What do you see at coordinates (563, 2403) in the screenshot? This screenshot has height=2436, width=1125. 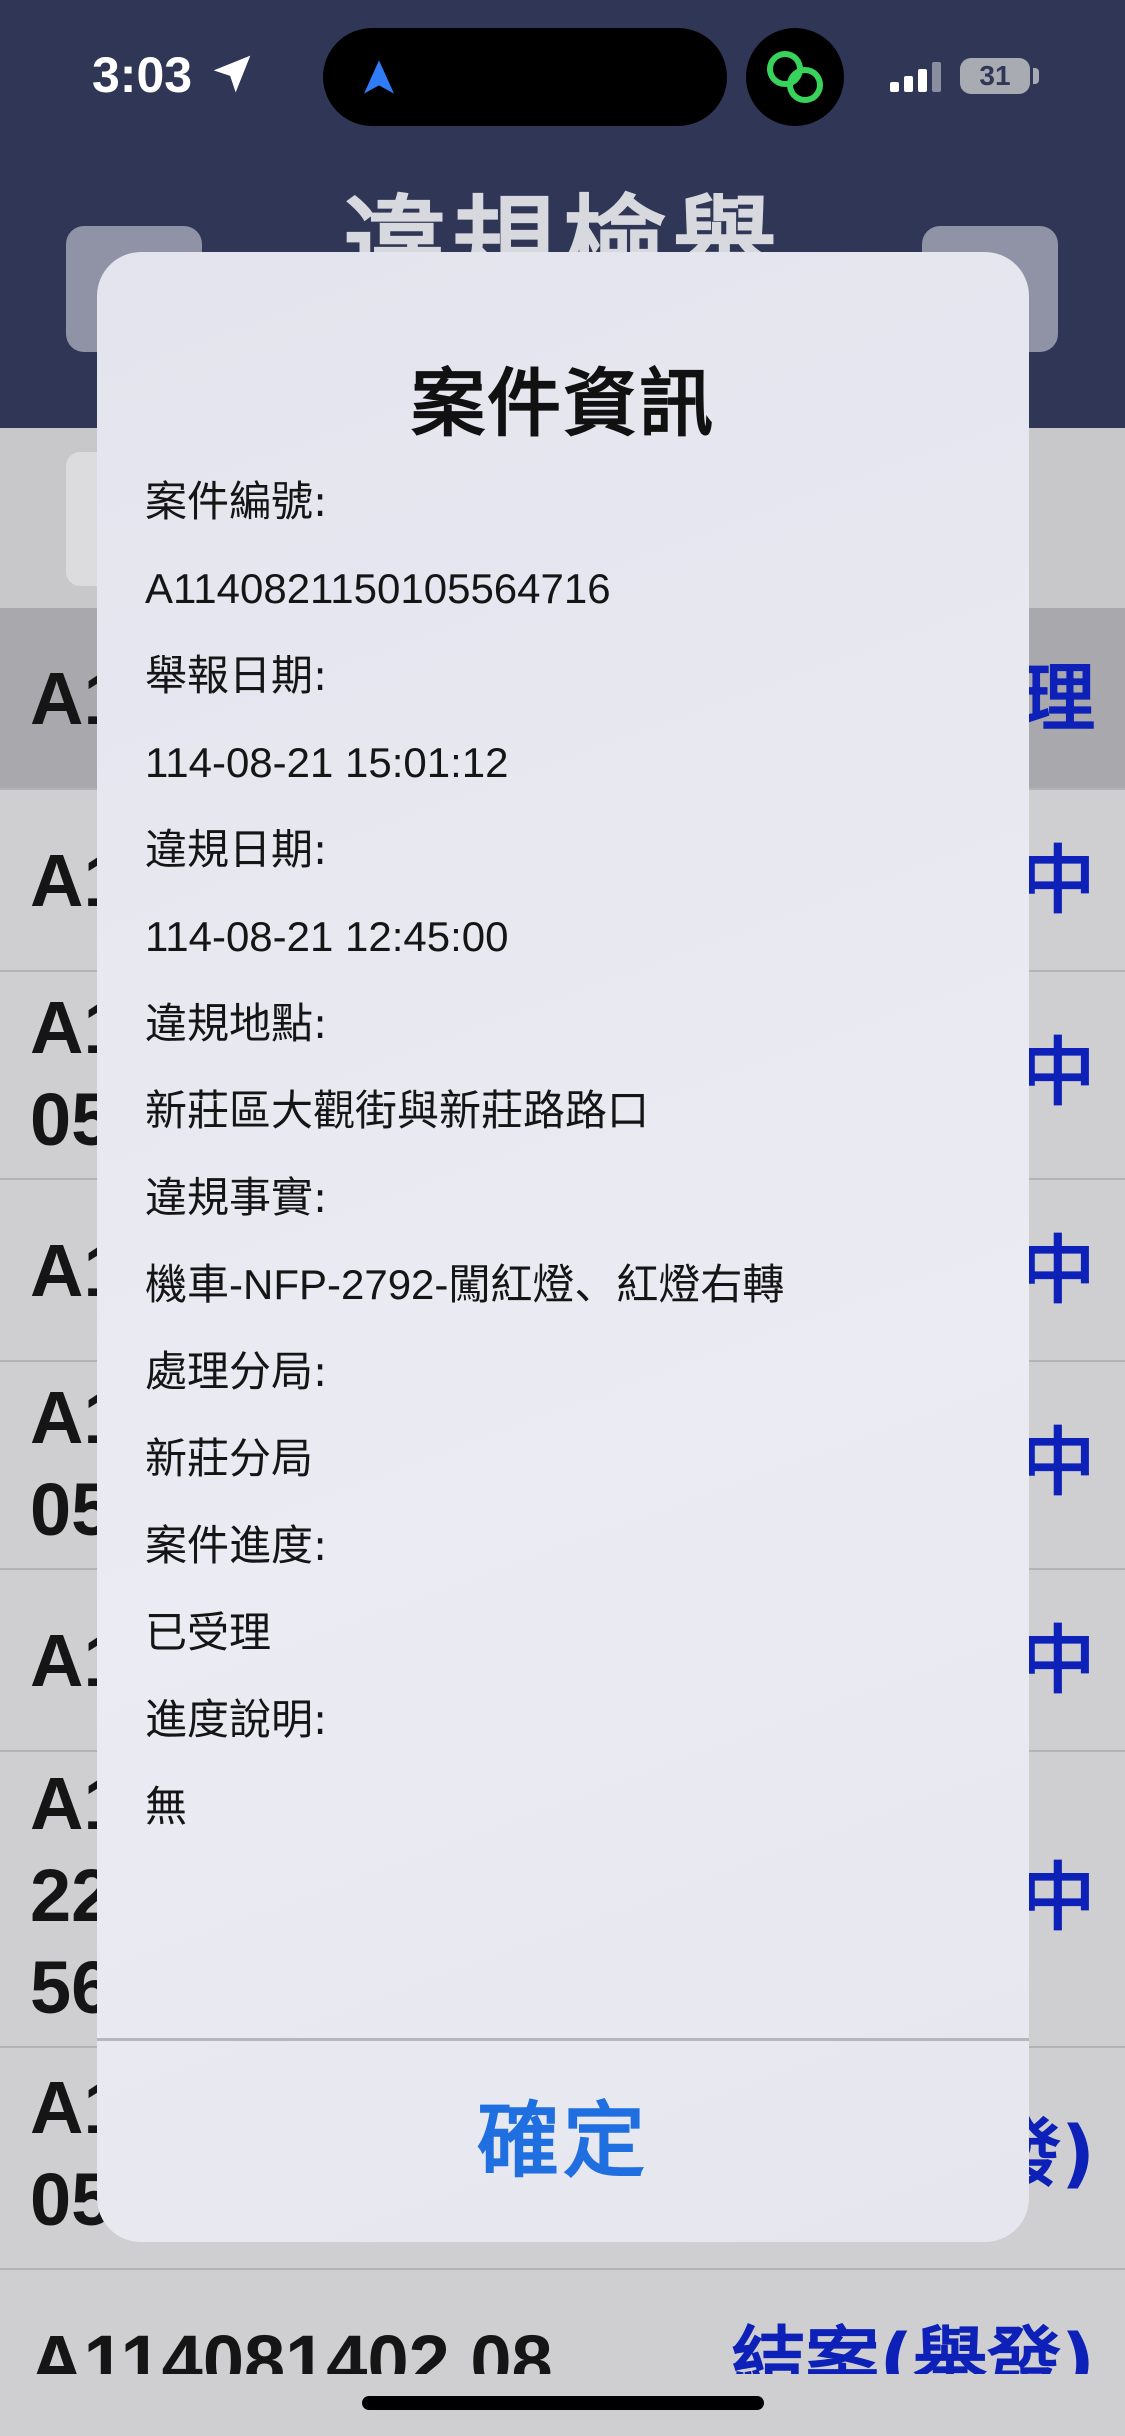 I see `home-indicator` at bounding box center [563, 2403].